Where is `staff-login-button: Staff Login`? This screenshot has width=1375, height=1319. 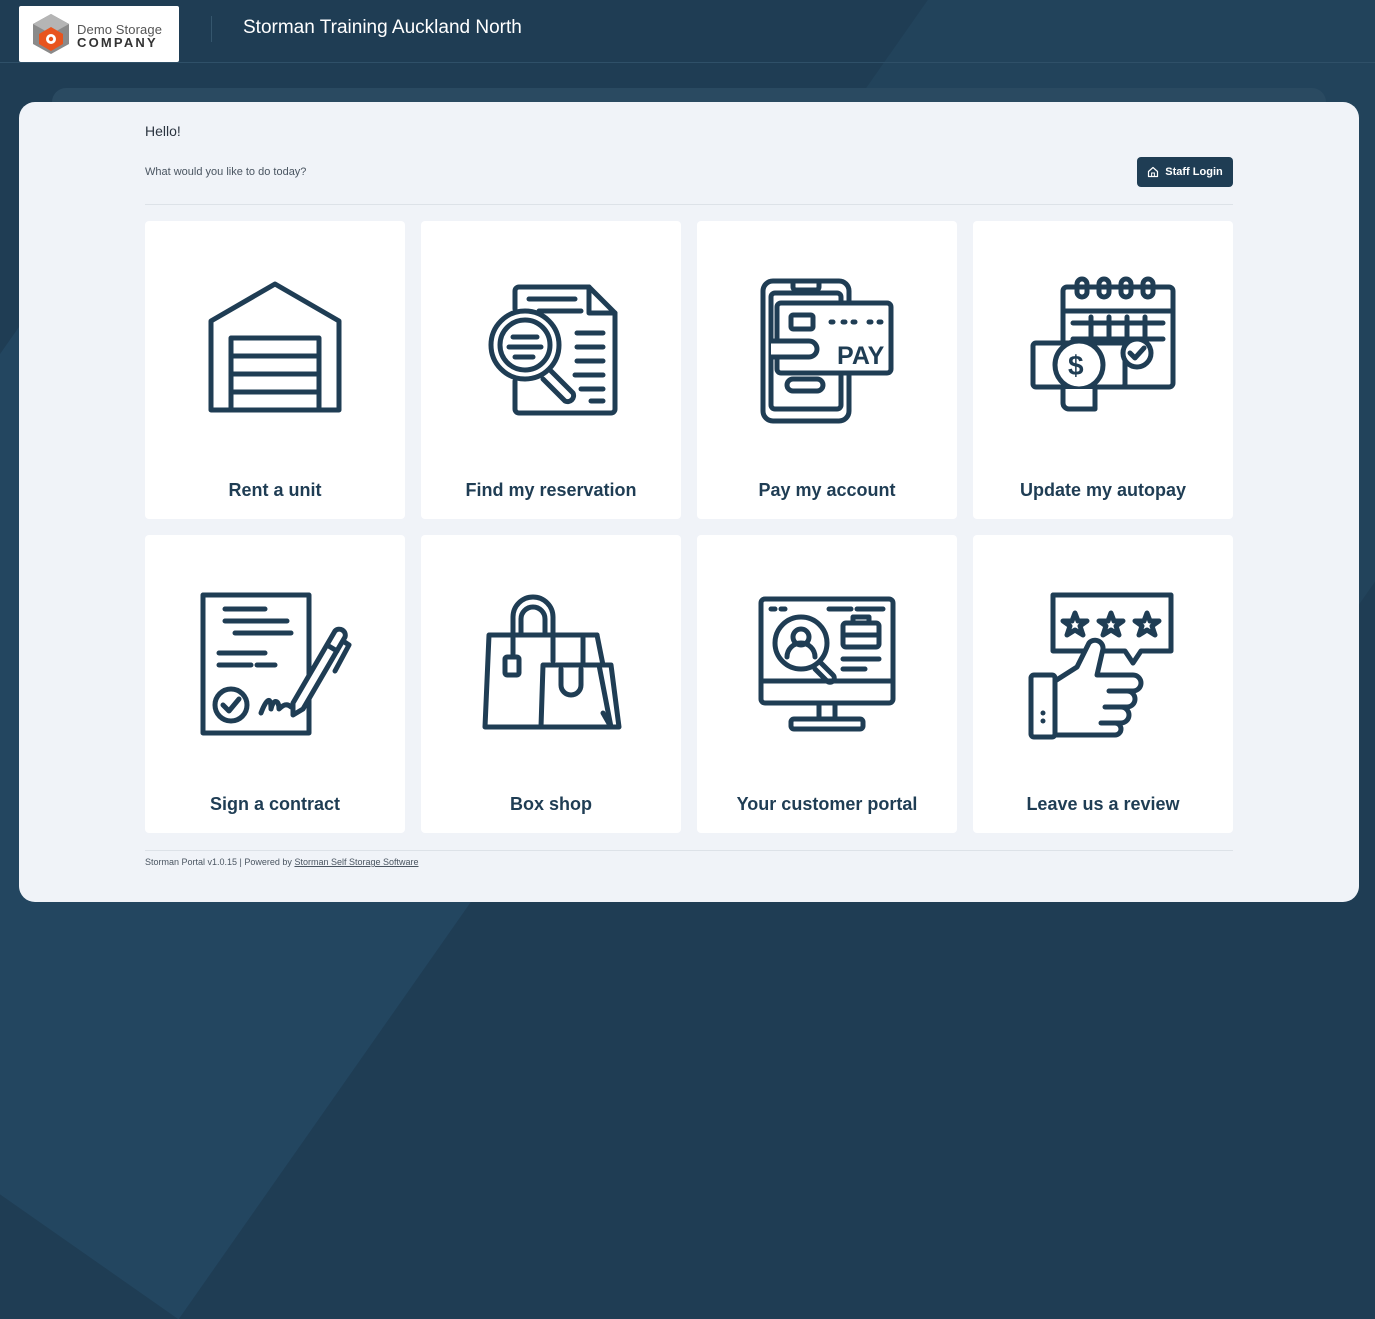 staff-login-button: Staff Login is located at coordinates (1185, 172).